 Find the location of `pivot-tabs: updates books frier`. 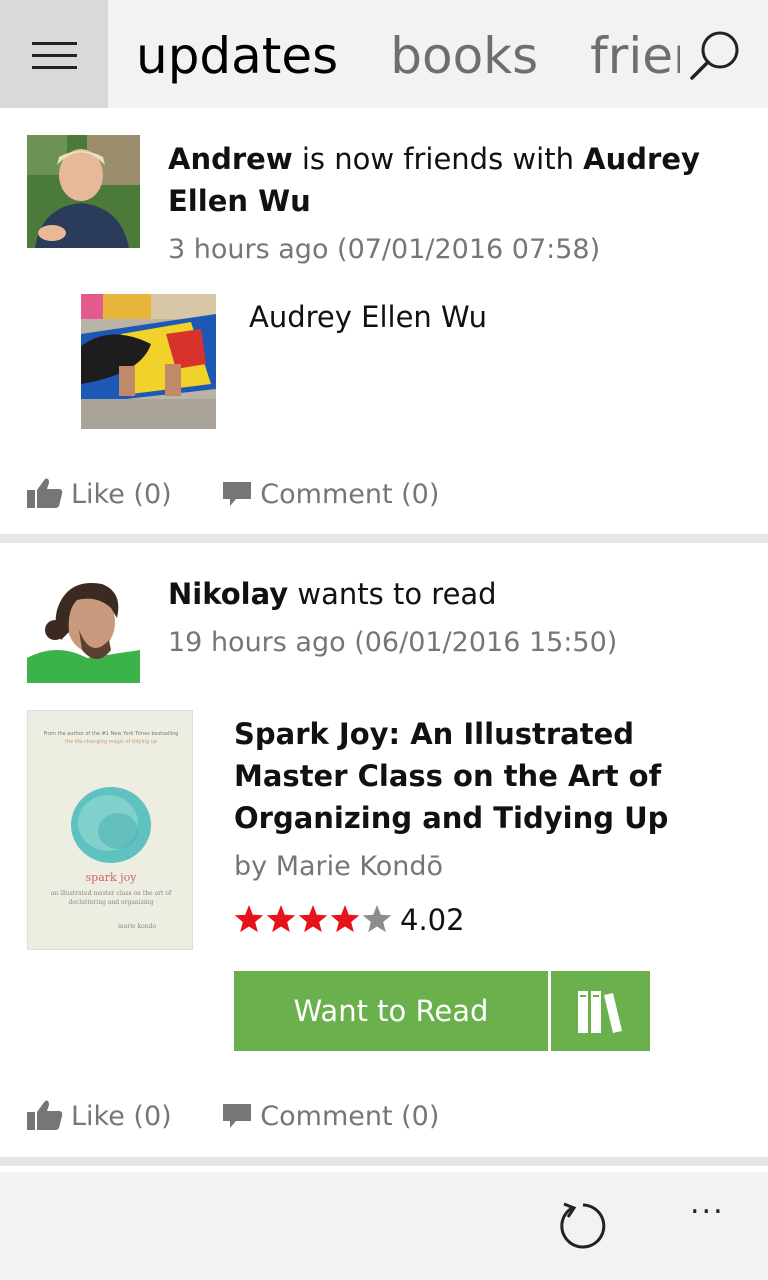

pivot-tabs: updates books frier is located at coordinates (441, 56).